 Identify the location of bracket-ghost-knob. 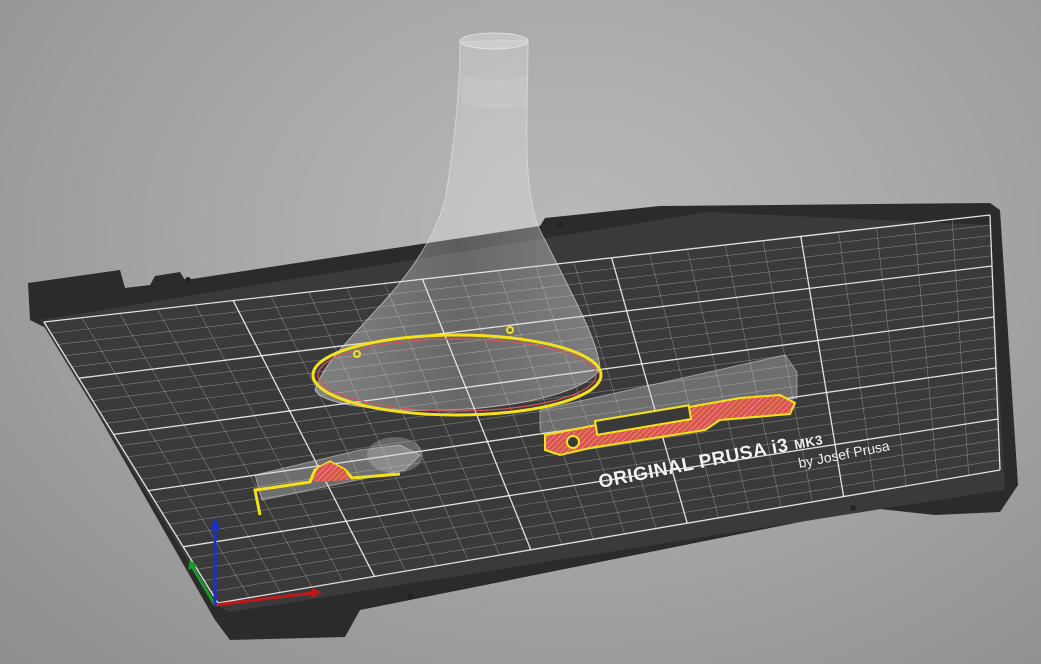
(395, 455).